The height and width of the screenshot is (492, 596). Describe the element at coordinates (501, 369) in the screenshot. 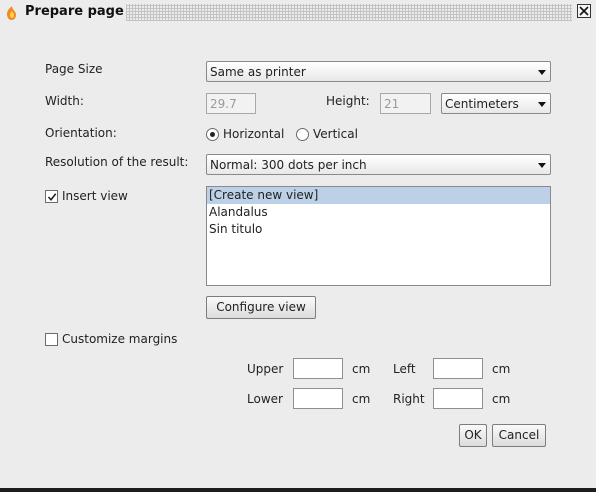

I see `left-margin-unit: cm` at that location.